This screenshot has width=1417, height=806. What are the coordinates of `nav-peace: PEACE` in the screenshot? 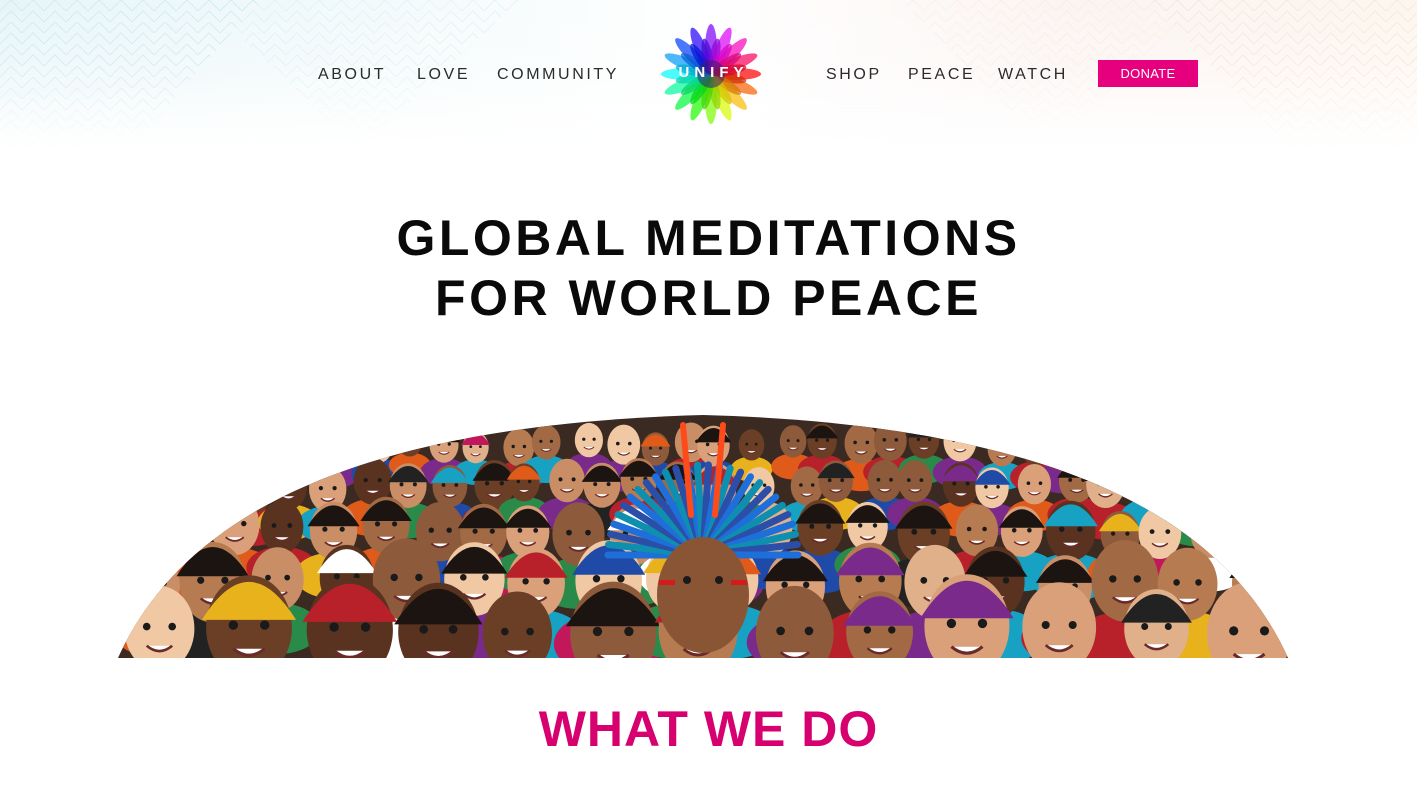 It's located at (941, 77).